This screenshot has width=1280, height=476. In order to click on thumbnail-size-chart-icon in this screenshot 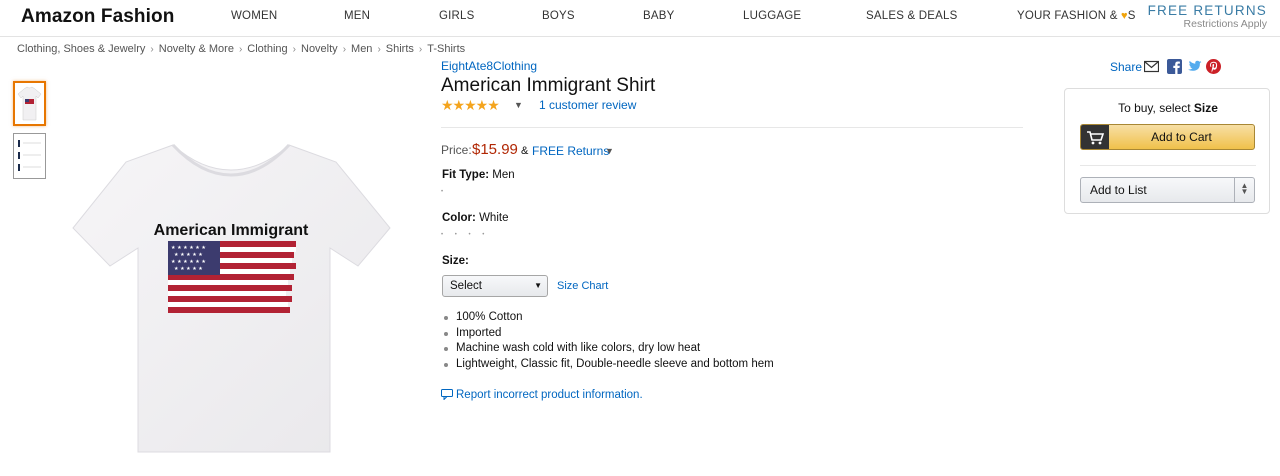, I will do `click(29, 155)`.